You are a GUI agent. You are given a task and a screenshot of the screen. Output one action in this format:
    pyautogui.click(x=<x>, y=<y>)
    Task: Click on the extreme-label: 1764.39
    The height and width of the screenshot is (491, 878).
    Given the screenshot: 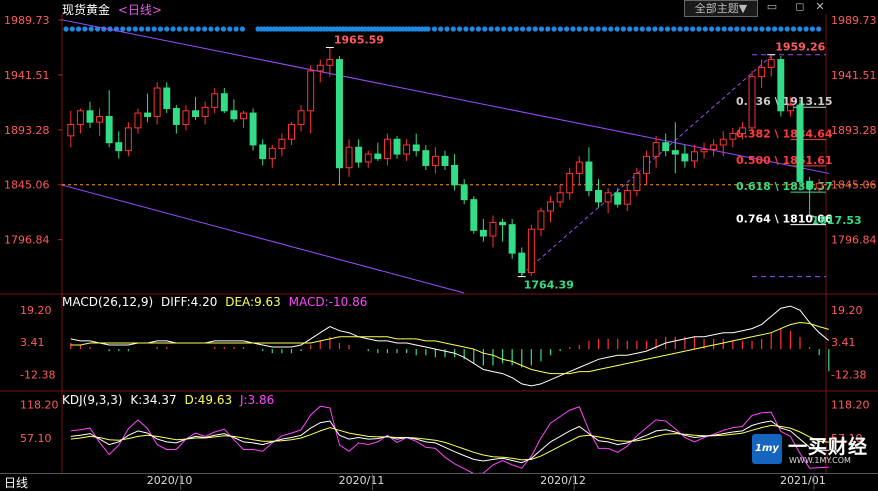 What is the action you would take?
    pyautogui.click(x=549, y=285)
    